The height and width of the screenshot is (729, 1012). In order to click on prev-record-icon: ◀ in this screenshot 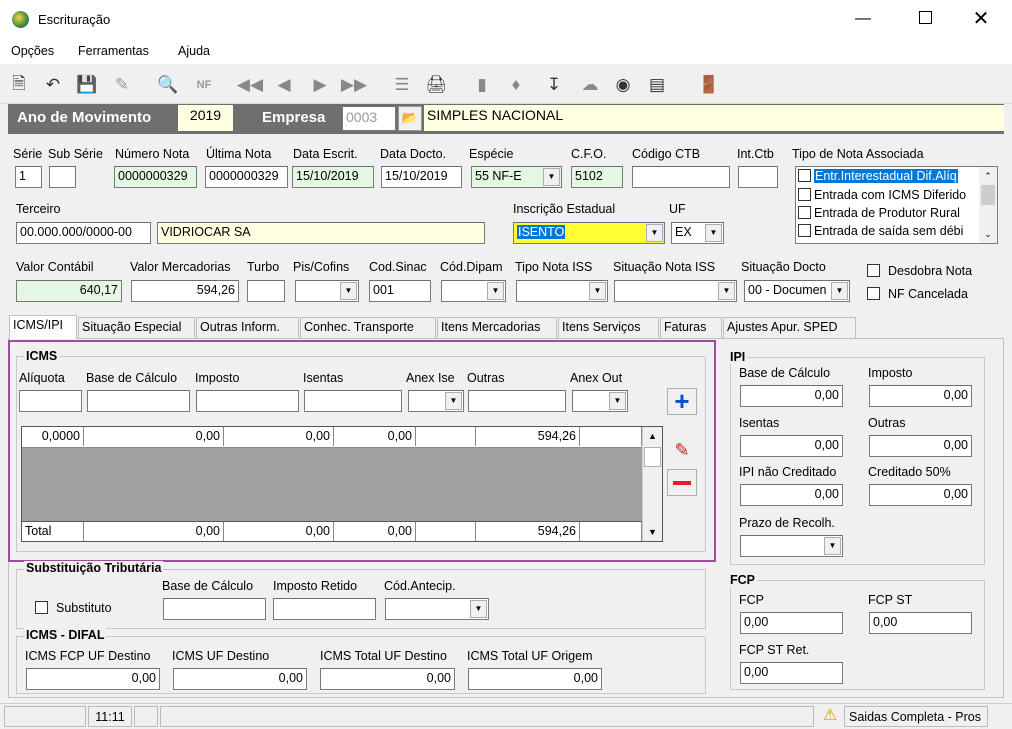, I will do `click(284, 85)`.